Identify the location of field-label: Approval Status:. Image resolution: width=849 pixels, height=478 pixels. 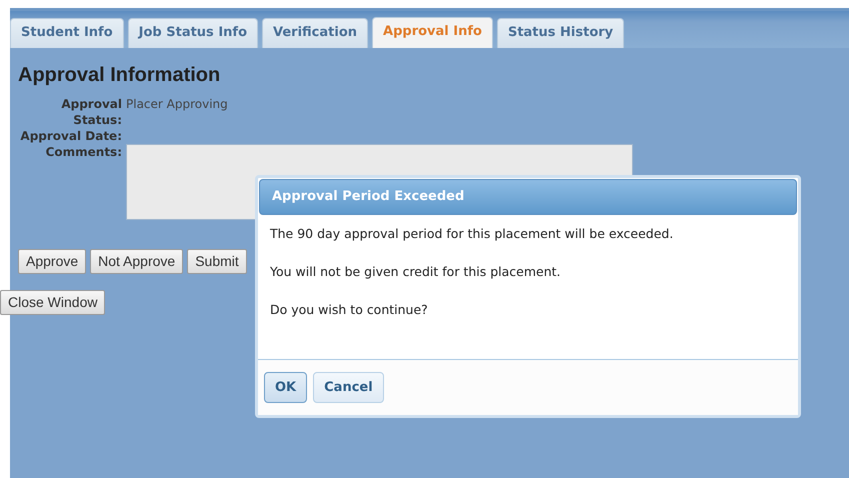
(91, 112).